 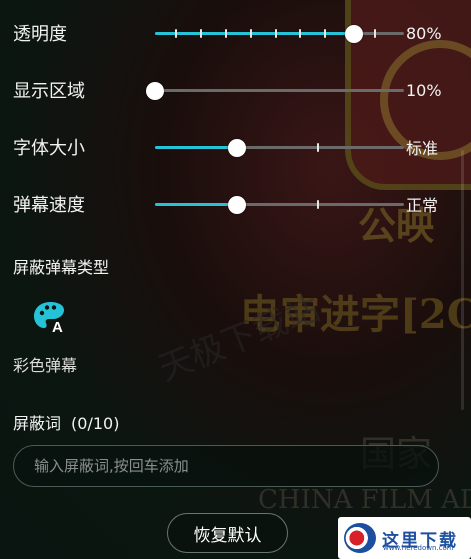 I want to click on slider-row-opacity: 透明度 80%, so click(x=233, y=33).